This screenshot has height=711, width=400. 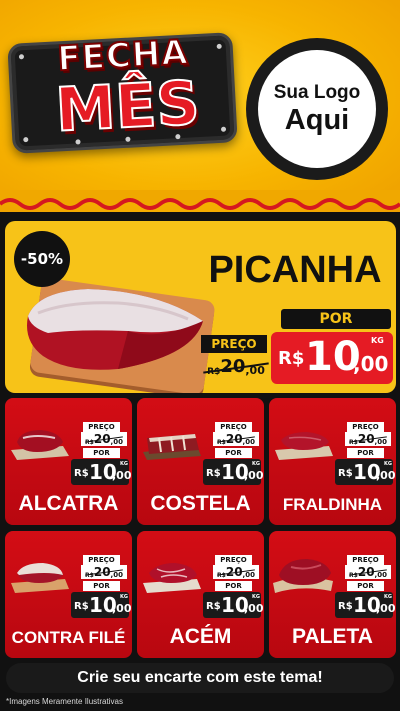 I want to click on costela-meat-image, so click(x=172, y=447).